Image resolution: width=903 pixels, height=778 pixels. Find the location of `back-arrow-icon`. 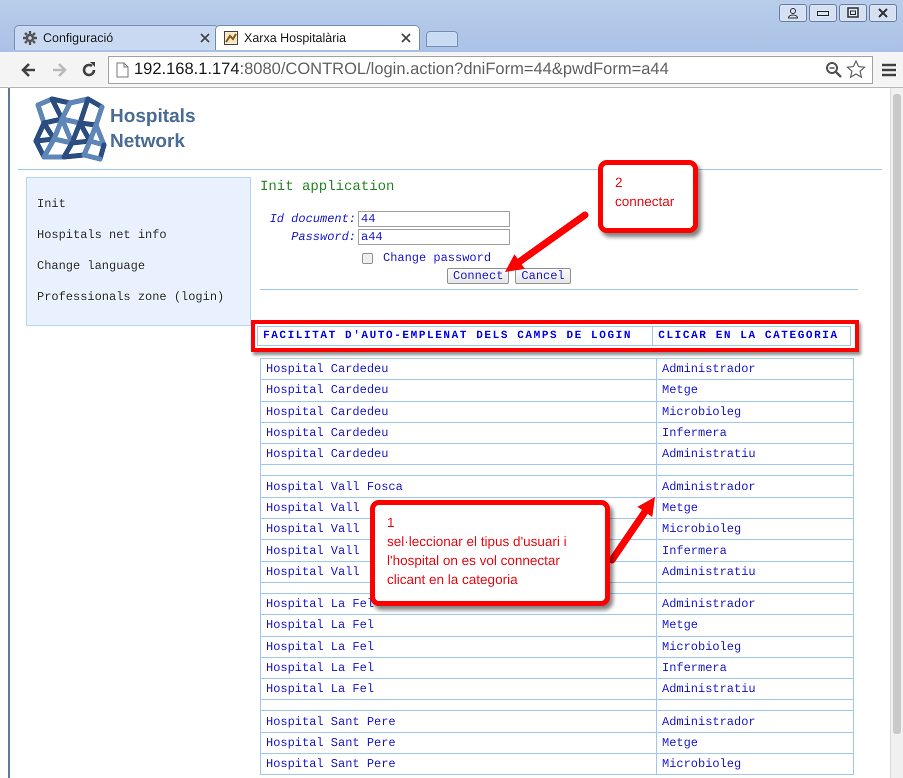

back-arrow-icon is located at coordinates (29, 69).